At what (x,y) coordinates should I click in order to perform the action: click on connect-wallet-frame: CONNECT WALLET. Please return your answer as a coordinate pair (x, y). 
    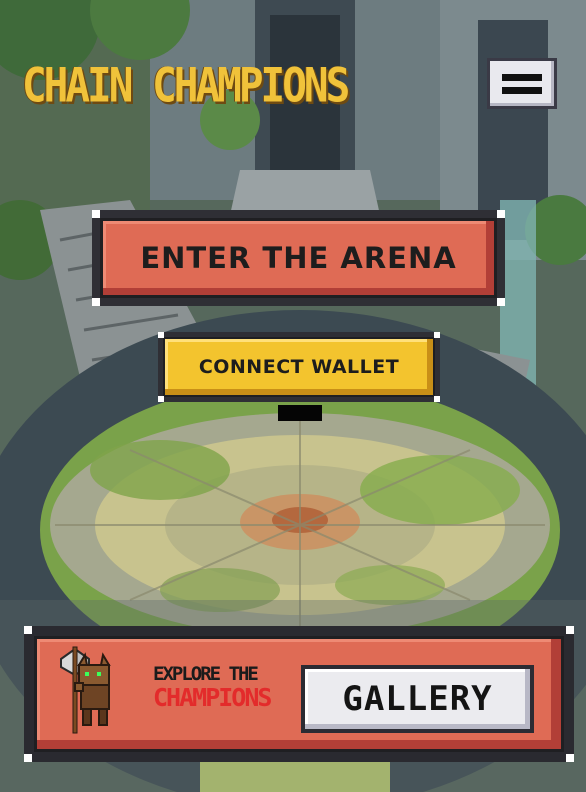
    Looking at the image, I should click on (299, 367).